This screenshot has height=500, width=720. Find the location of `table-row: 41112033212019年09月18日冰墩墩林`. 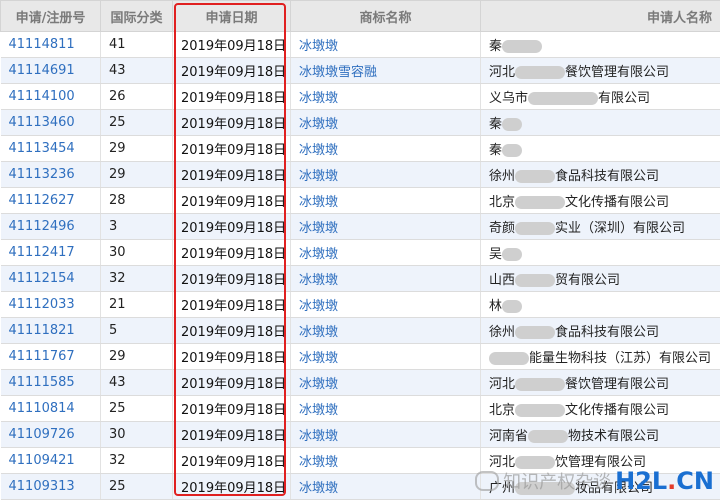

table-row: 41112033212019年09月18日冰墩墩林 is located at coordinates (360, 305).